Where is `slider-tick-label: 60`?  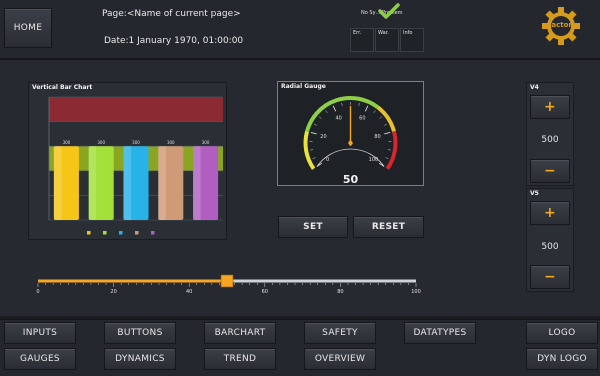 slider-tick-label: 60 is located at coordinates (265, 292).